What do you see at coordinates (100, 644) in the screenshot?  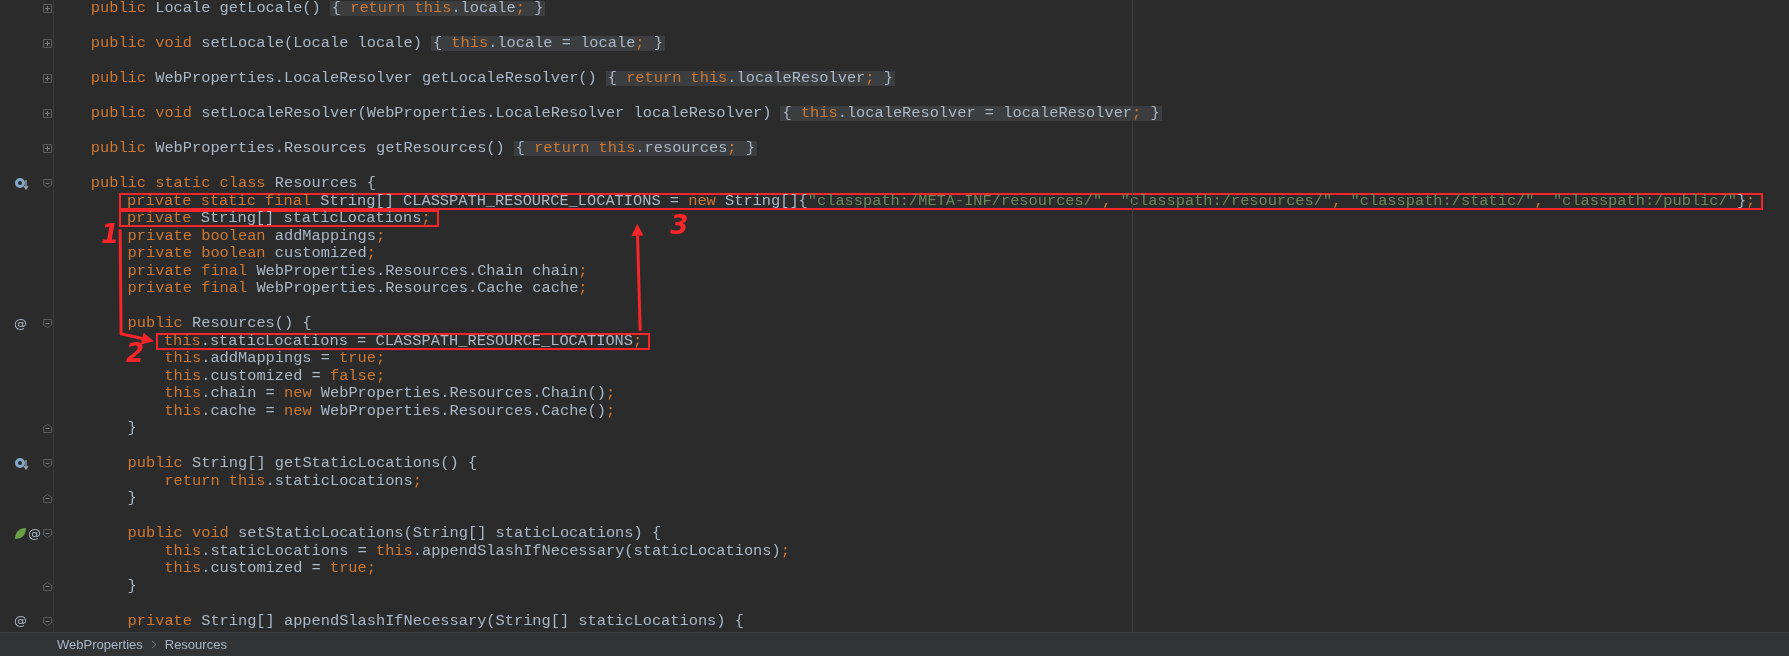 I see `breadcrumb-item: WebProperties` at bounding box center [100, 644].